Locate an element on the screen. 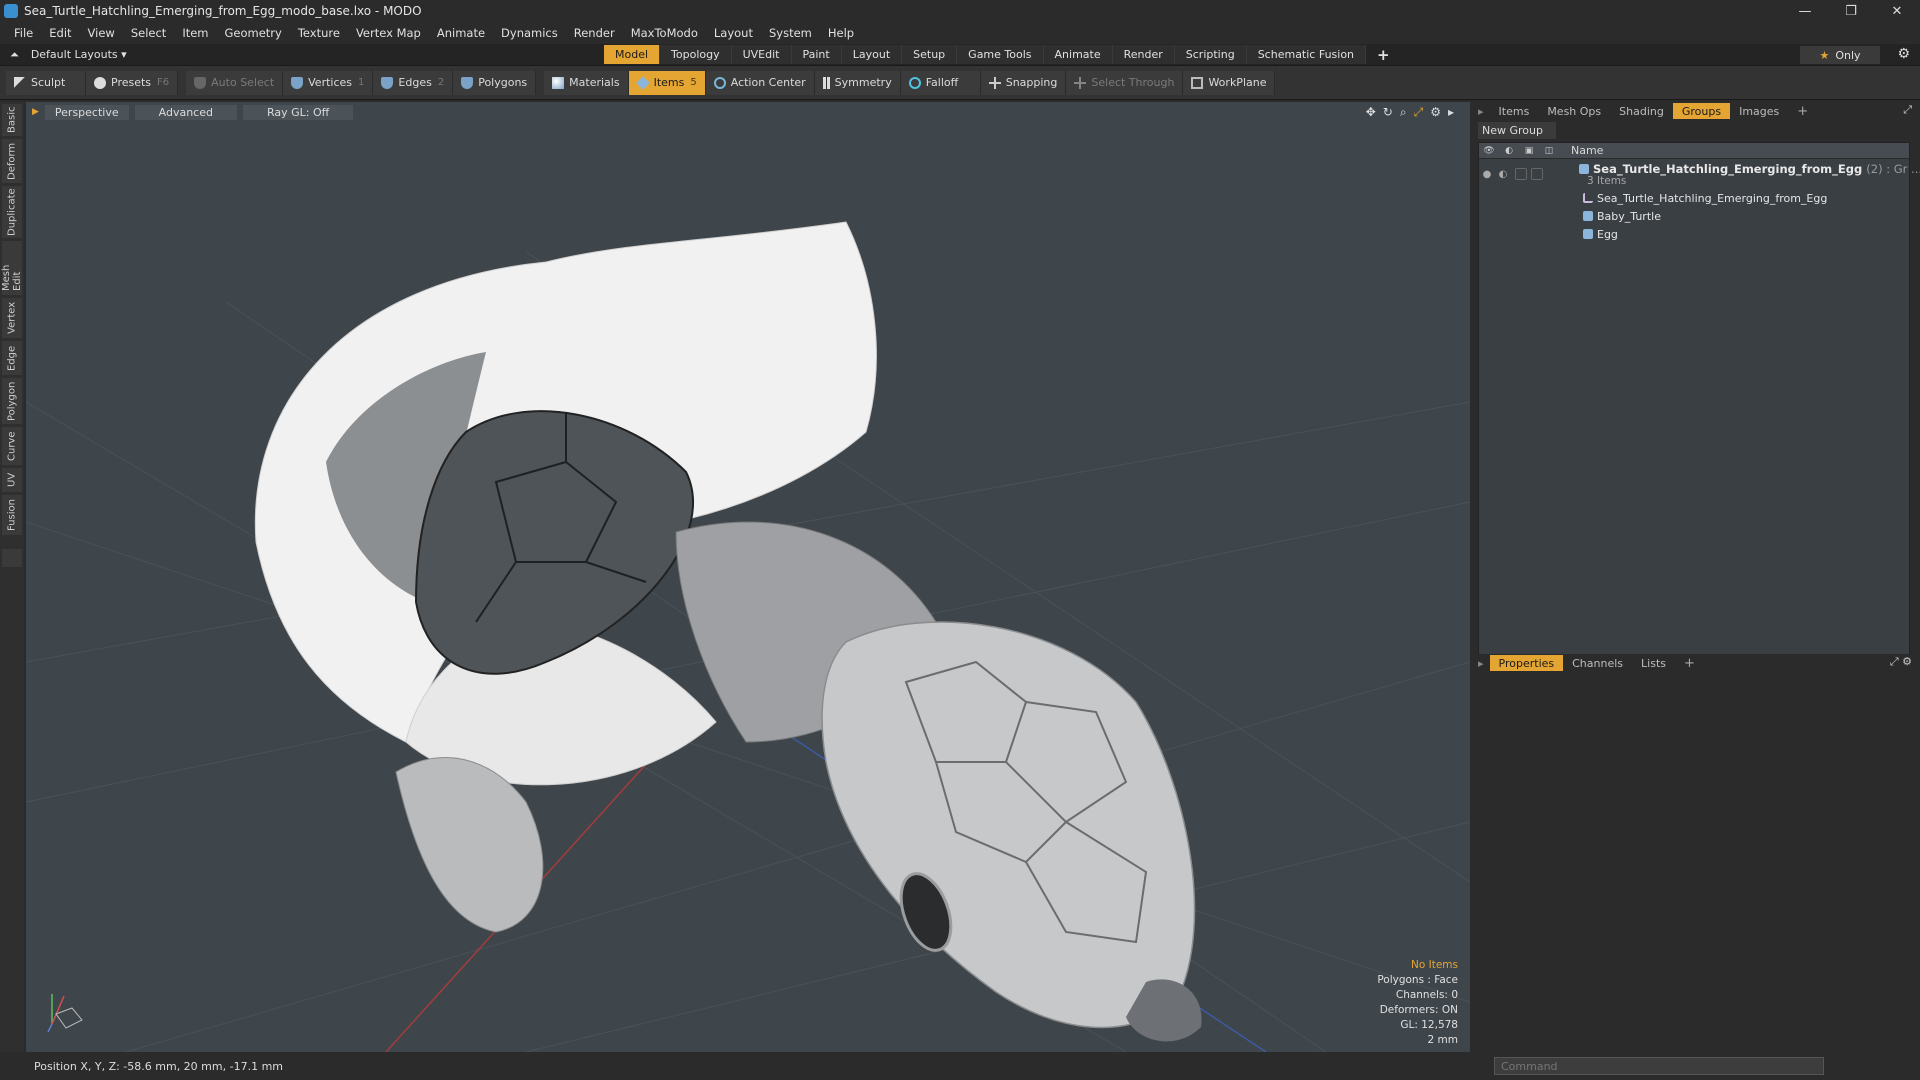  group-select-checkbox is located at coordinates (1537, 174).